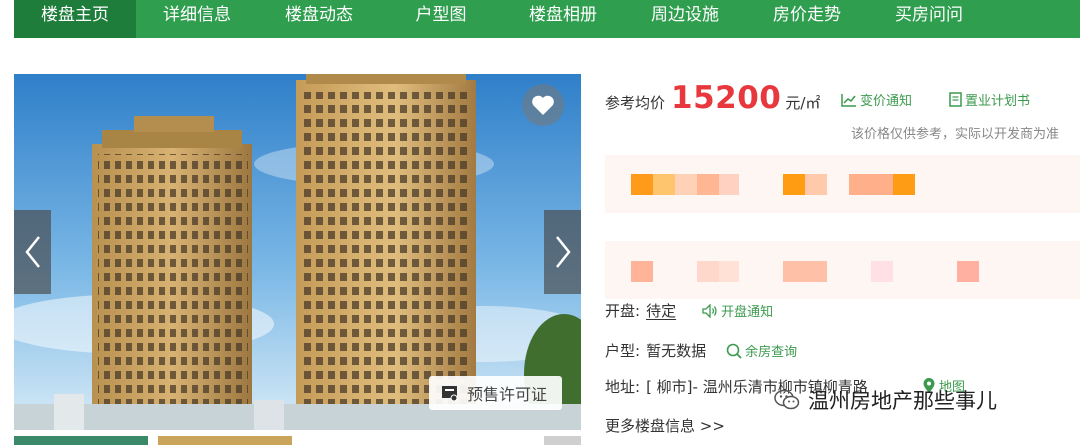 The height and width of the screenshot is (445, 1080). Describe the element at coordinates (635, 103) in the screenshot. I see `price-label: 参考均价` at that location.